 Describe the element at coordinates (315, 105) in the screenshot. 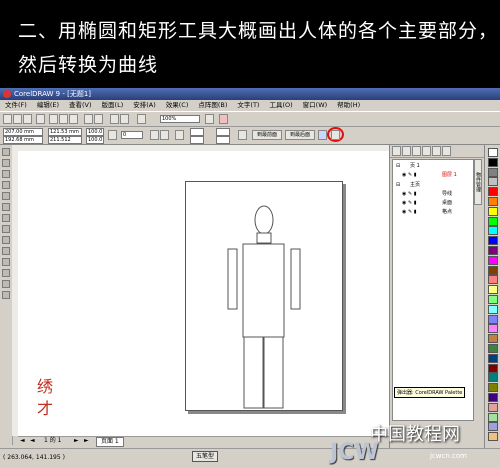

I see `menu-window: 窗口(W)` at that location.